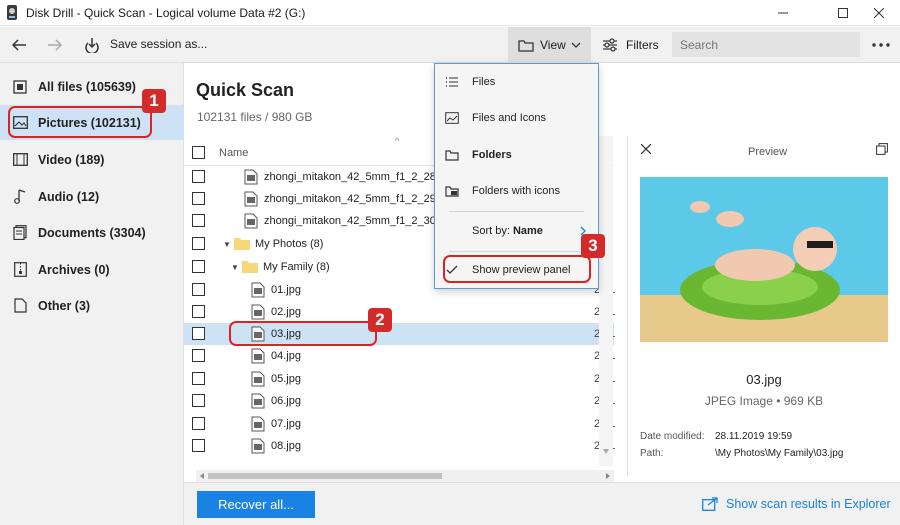 The width and height of the screenshot is (900, 525). What do you see at coordinates (399, 424) in the screenshot?
I see `table-row: 07.jpg 28.1` at bounding box center [399, 424].